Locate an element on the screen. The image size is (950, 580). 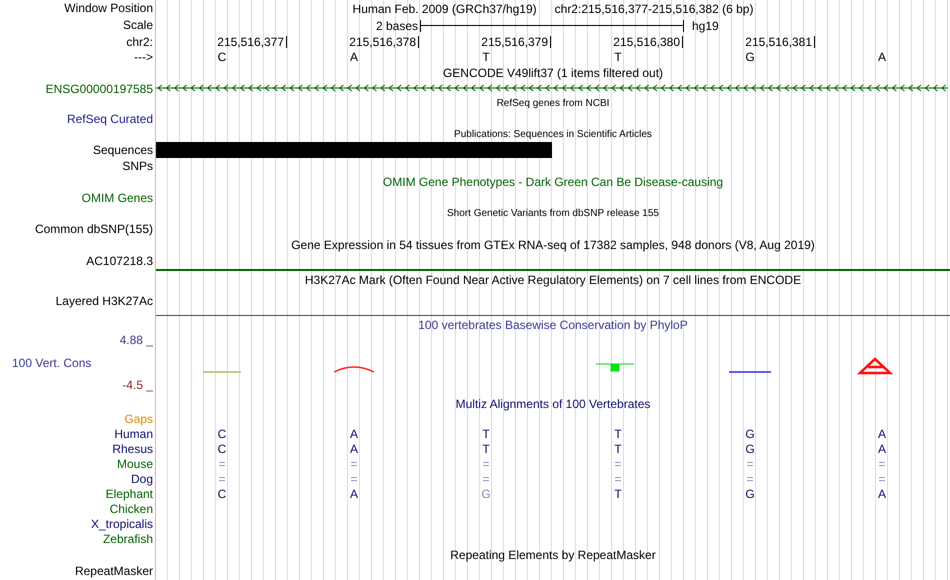
axis-max-label: 4.88 _ is located at coordinates (136, 340).